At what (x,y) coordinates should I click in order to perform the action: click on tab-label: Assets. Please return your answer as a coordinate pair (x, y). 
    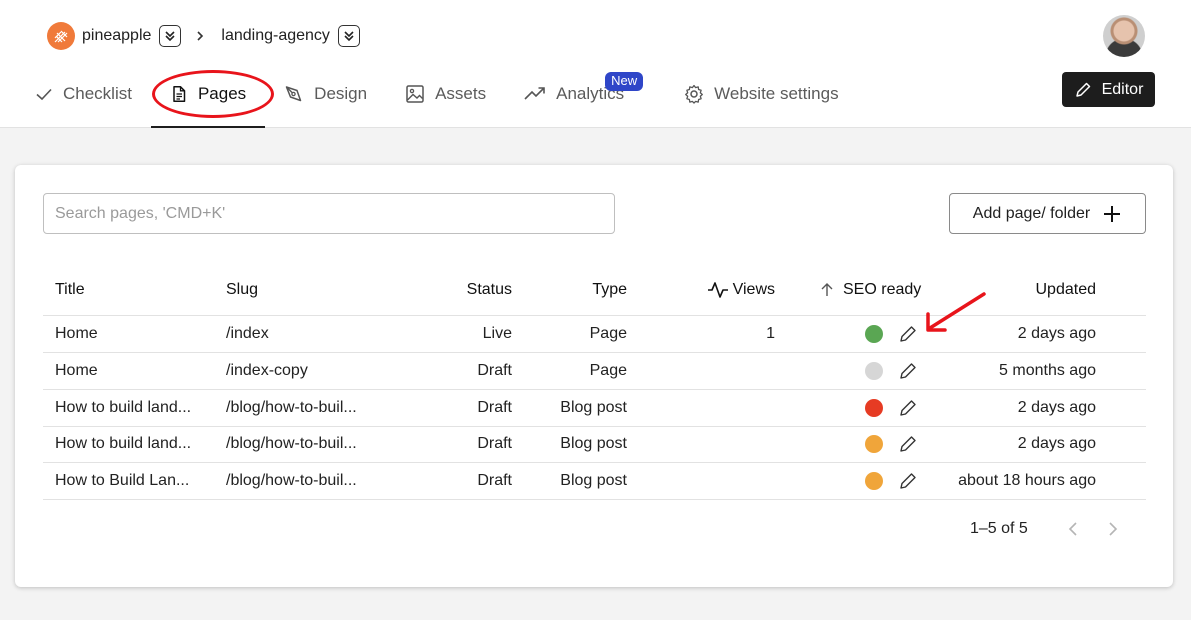
    Looking at the image, I should click on (461, 93).